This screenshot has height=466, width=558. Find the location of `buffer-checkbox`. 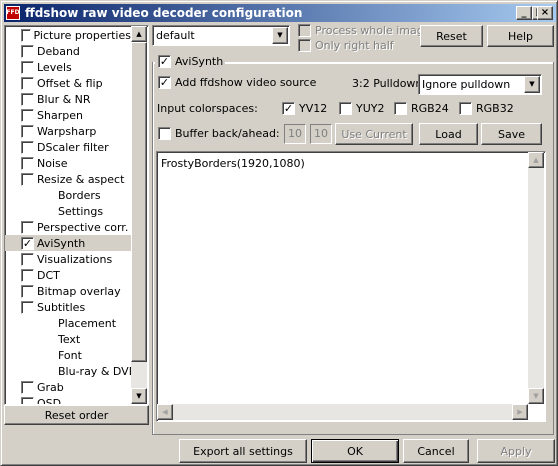

buffer-checkbox is located at coordinates (164, 133).